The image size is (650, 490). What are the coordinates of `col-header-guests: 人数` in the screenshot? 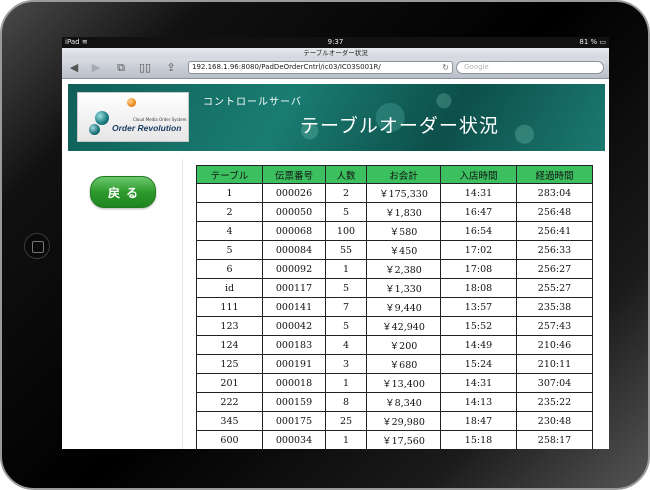 It's located at (346, 174).